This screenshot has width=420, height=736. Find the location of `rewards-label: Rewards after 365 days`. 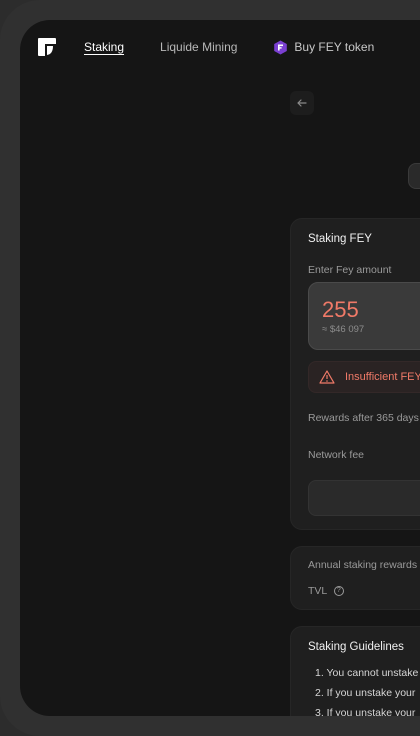

rewards-label: Rewards after 365 days is located at coordinates (363, 418).